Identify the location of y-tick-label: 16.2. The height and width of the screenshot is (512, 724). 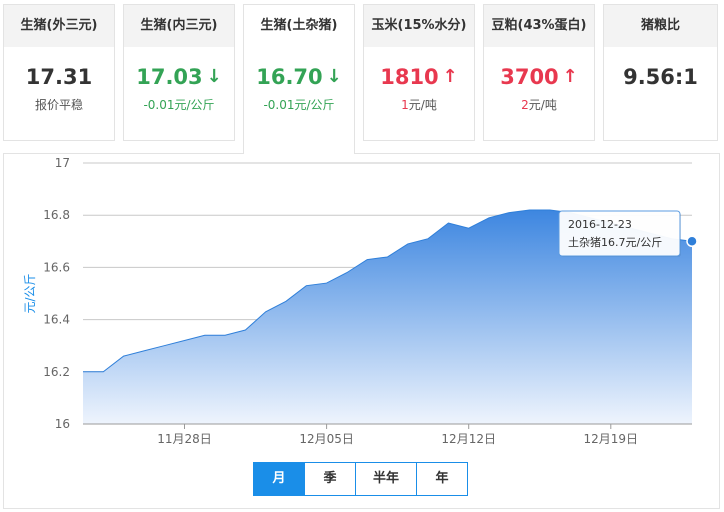
(56, 372).